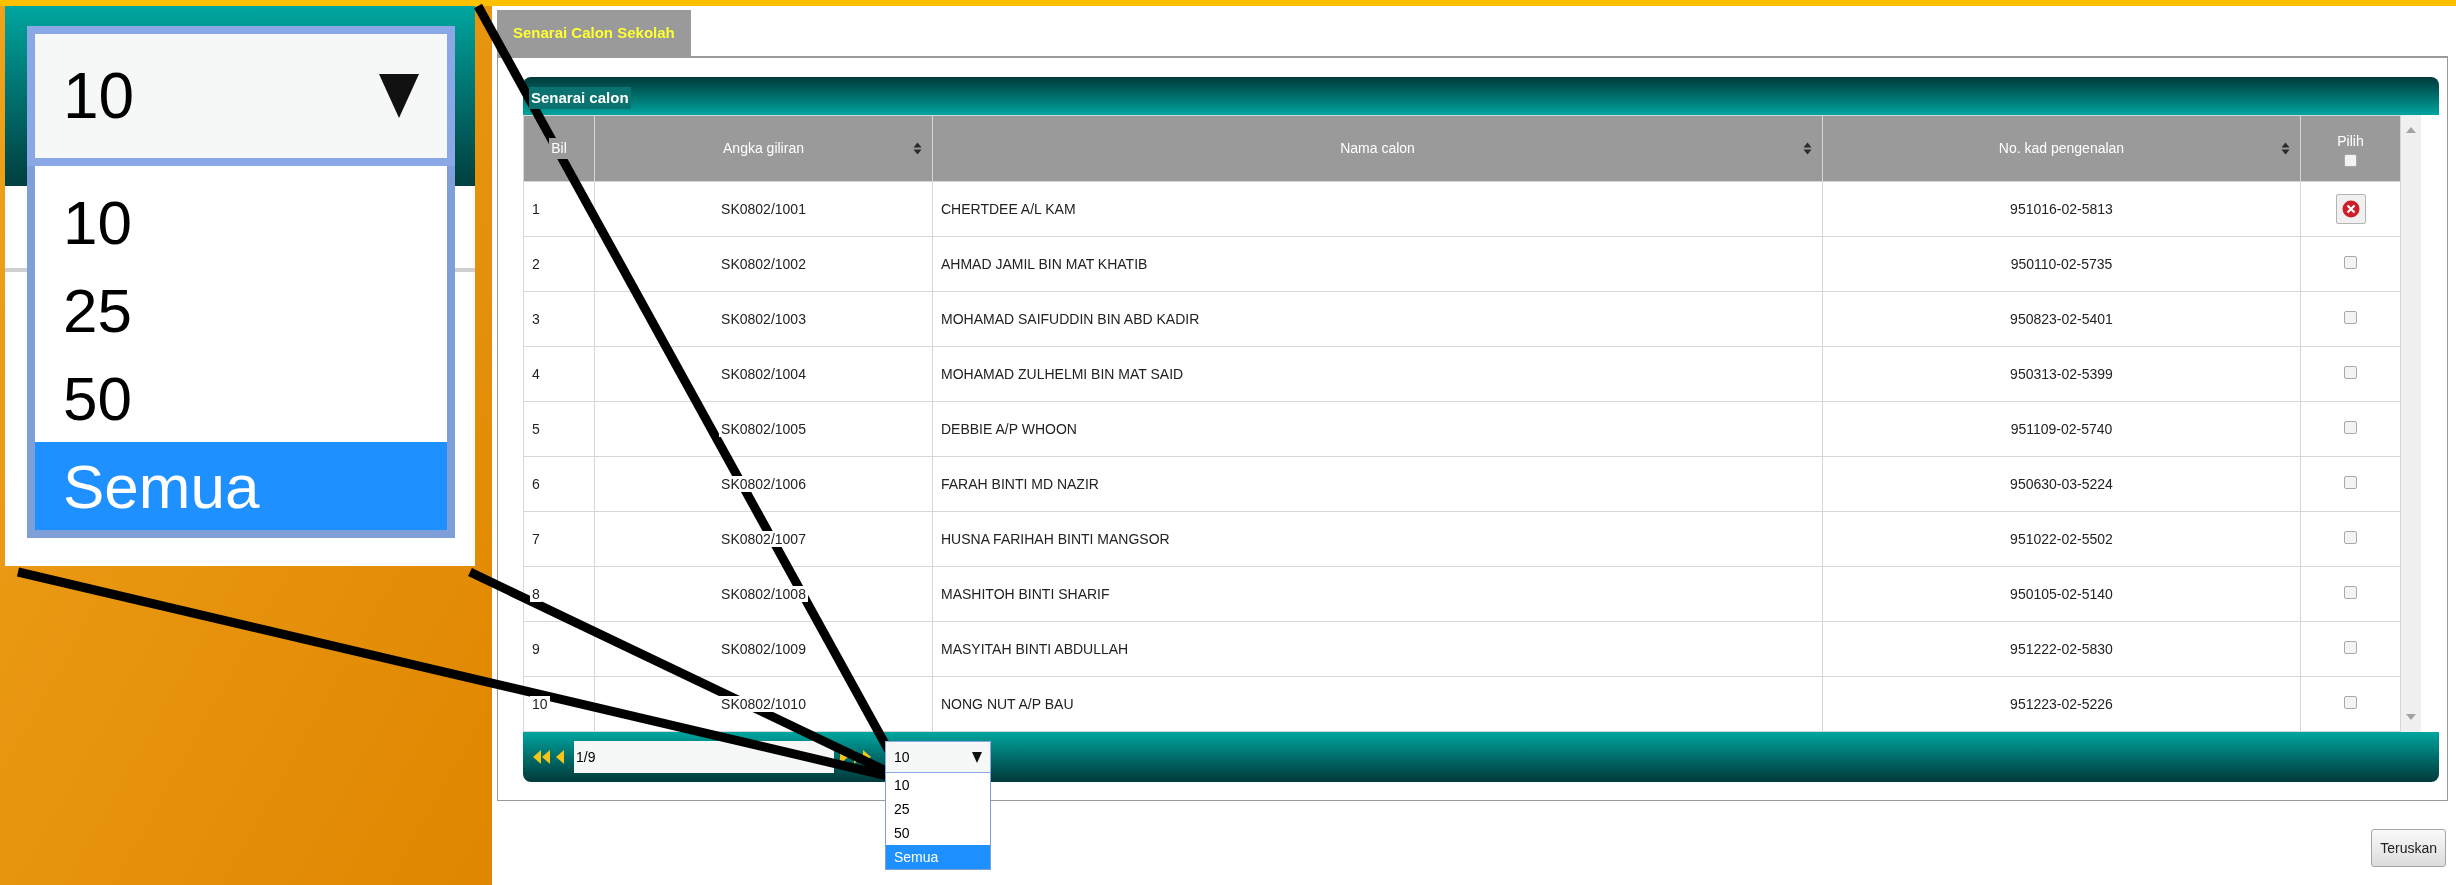  Describe the element at coordinates (1377, 209) in the screenshot. I see `table-cell: CHERTDEE A/L KAM` at that location.